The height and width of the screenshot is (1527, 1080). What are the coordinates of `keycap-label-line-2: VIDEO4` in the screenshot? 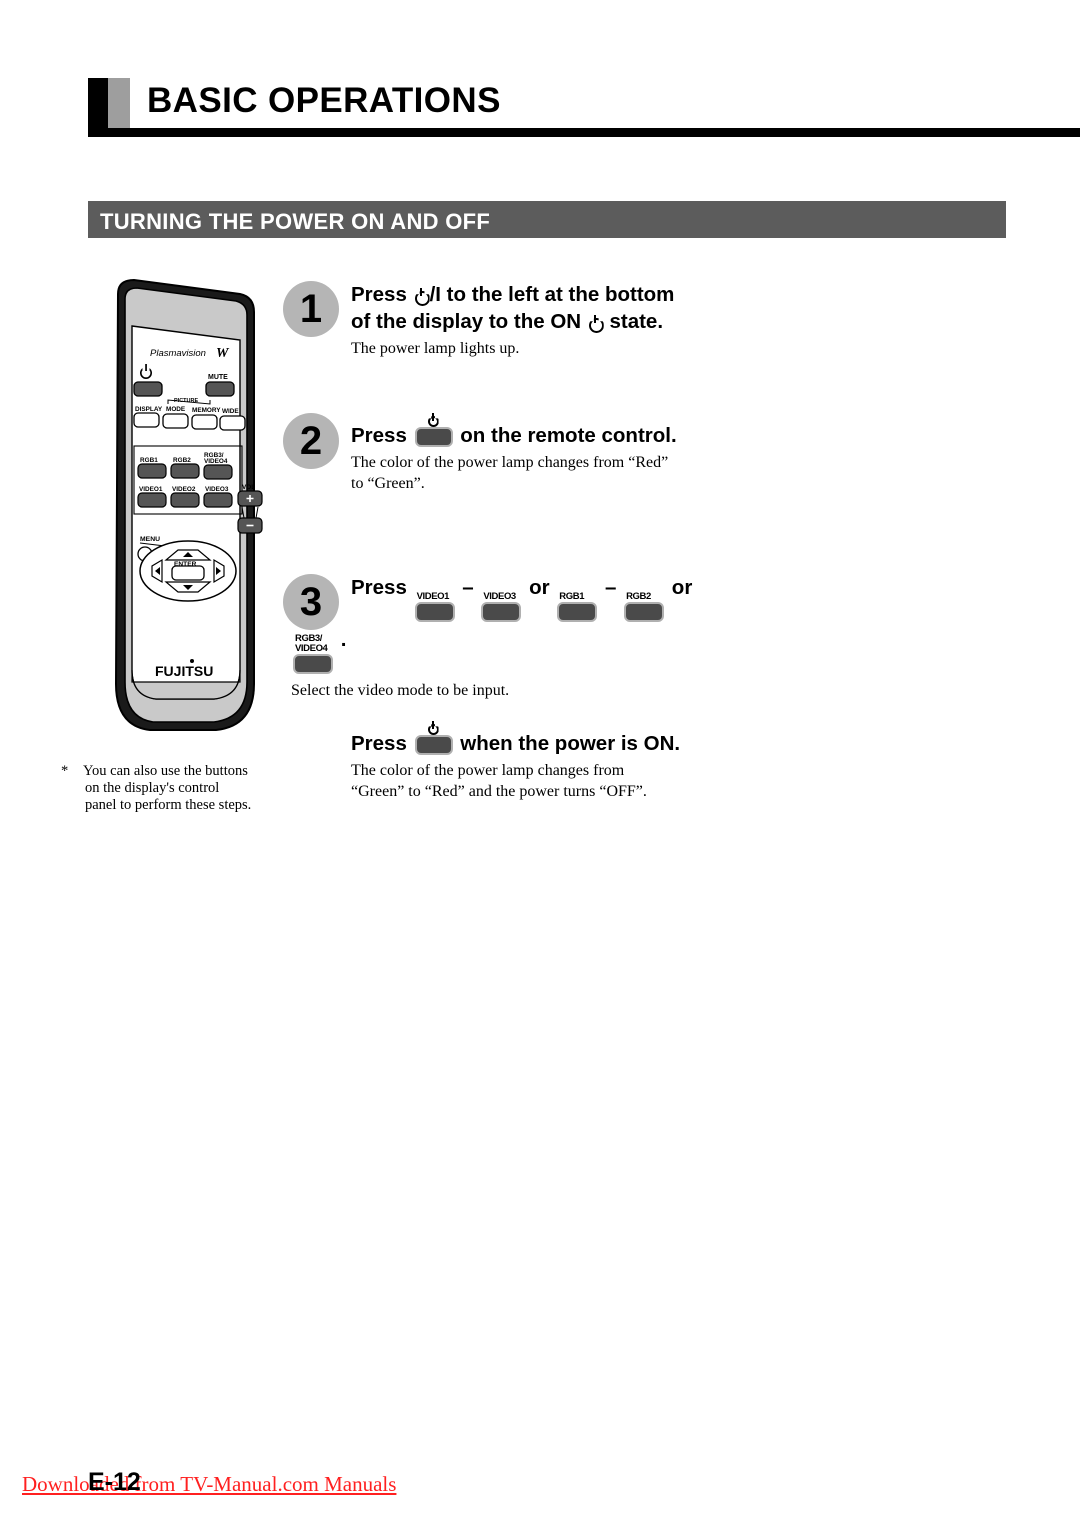 It's located at (311, 648).